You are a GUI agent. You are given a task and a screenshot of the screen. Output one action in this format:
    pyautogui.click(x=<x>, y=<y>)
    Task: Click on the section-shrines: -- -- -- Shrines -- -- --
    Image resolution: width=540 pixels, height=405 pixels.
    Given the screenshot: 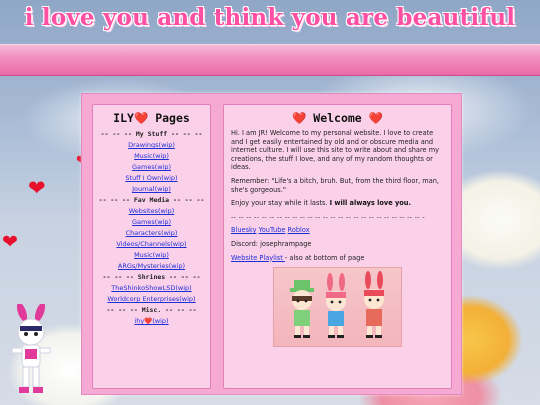 What is the action you would take?
    pyautogui.click(x=151, y=277)
    